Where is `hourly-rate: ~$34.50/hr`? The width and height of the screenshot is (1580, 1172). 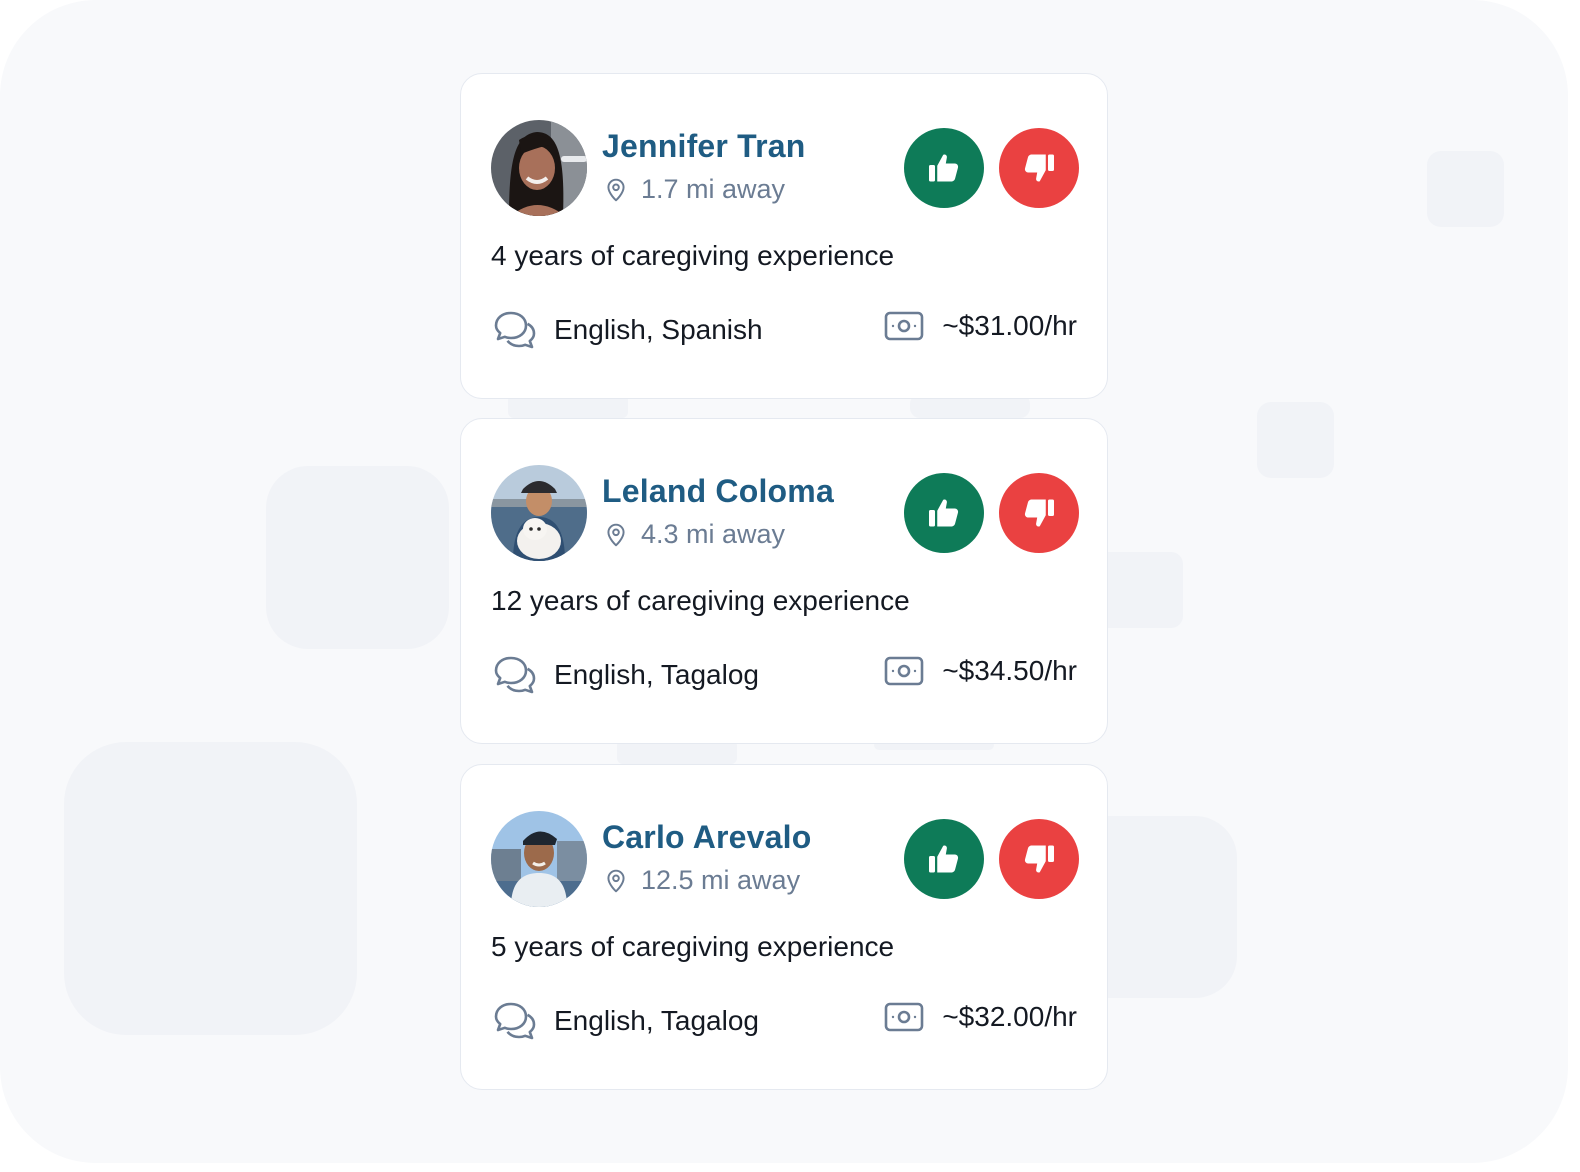 hourly-rate: ~$34.50/hr is located at coordinates (980, 671).